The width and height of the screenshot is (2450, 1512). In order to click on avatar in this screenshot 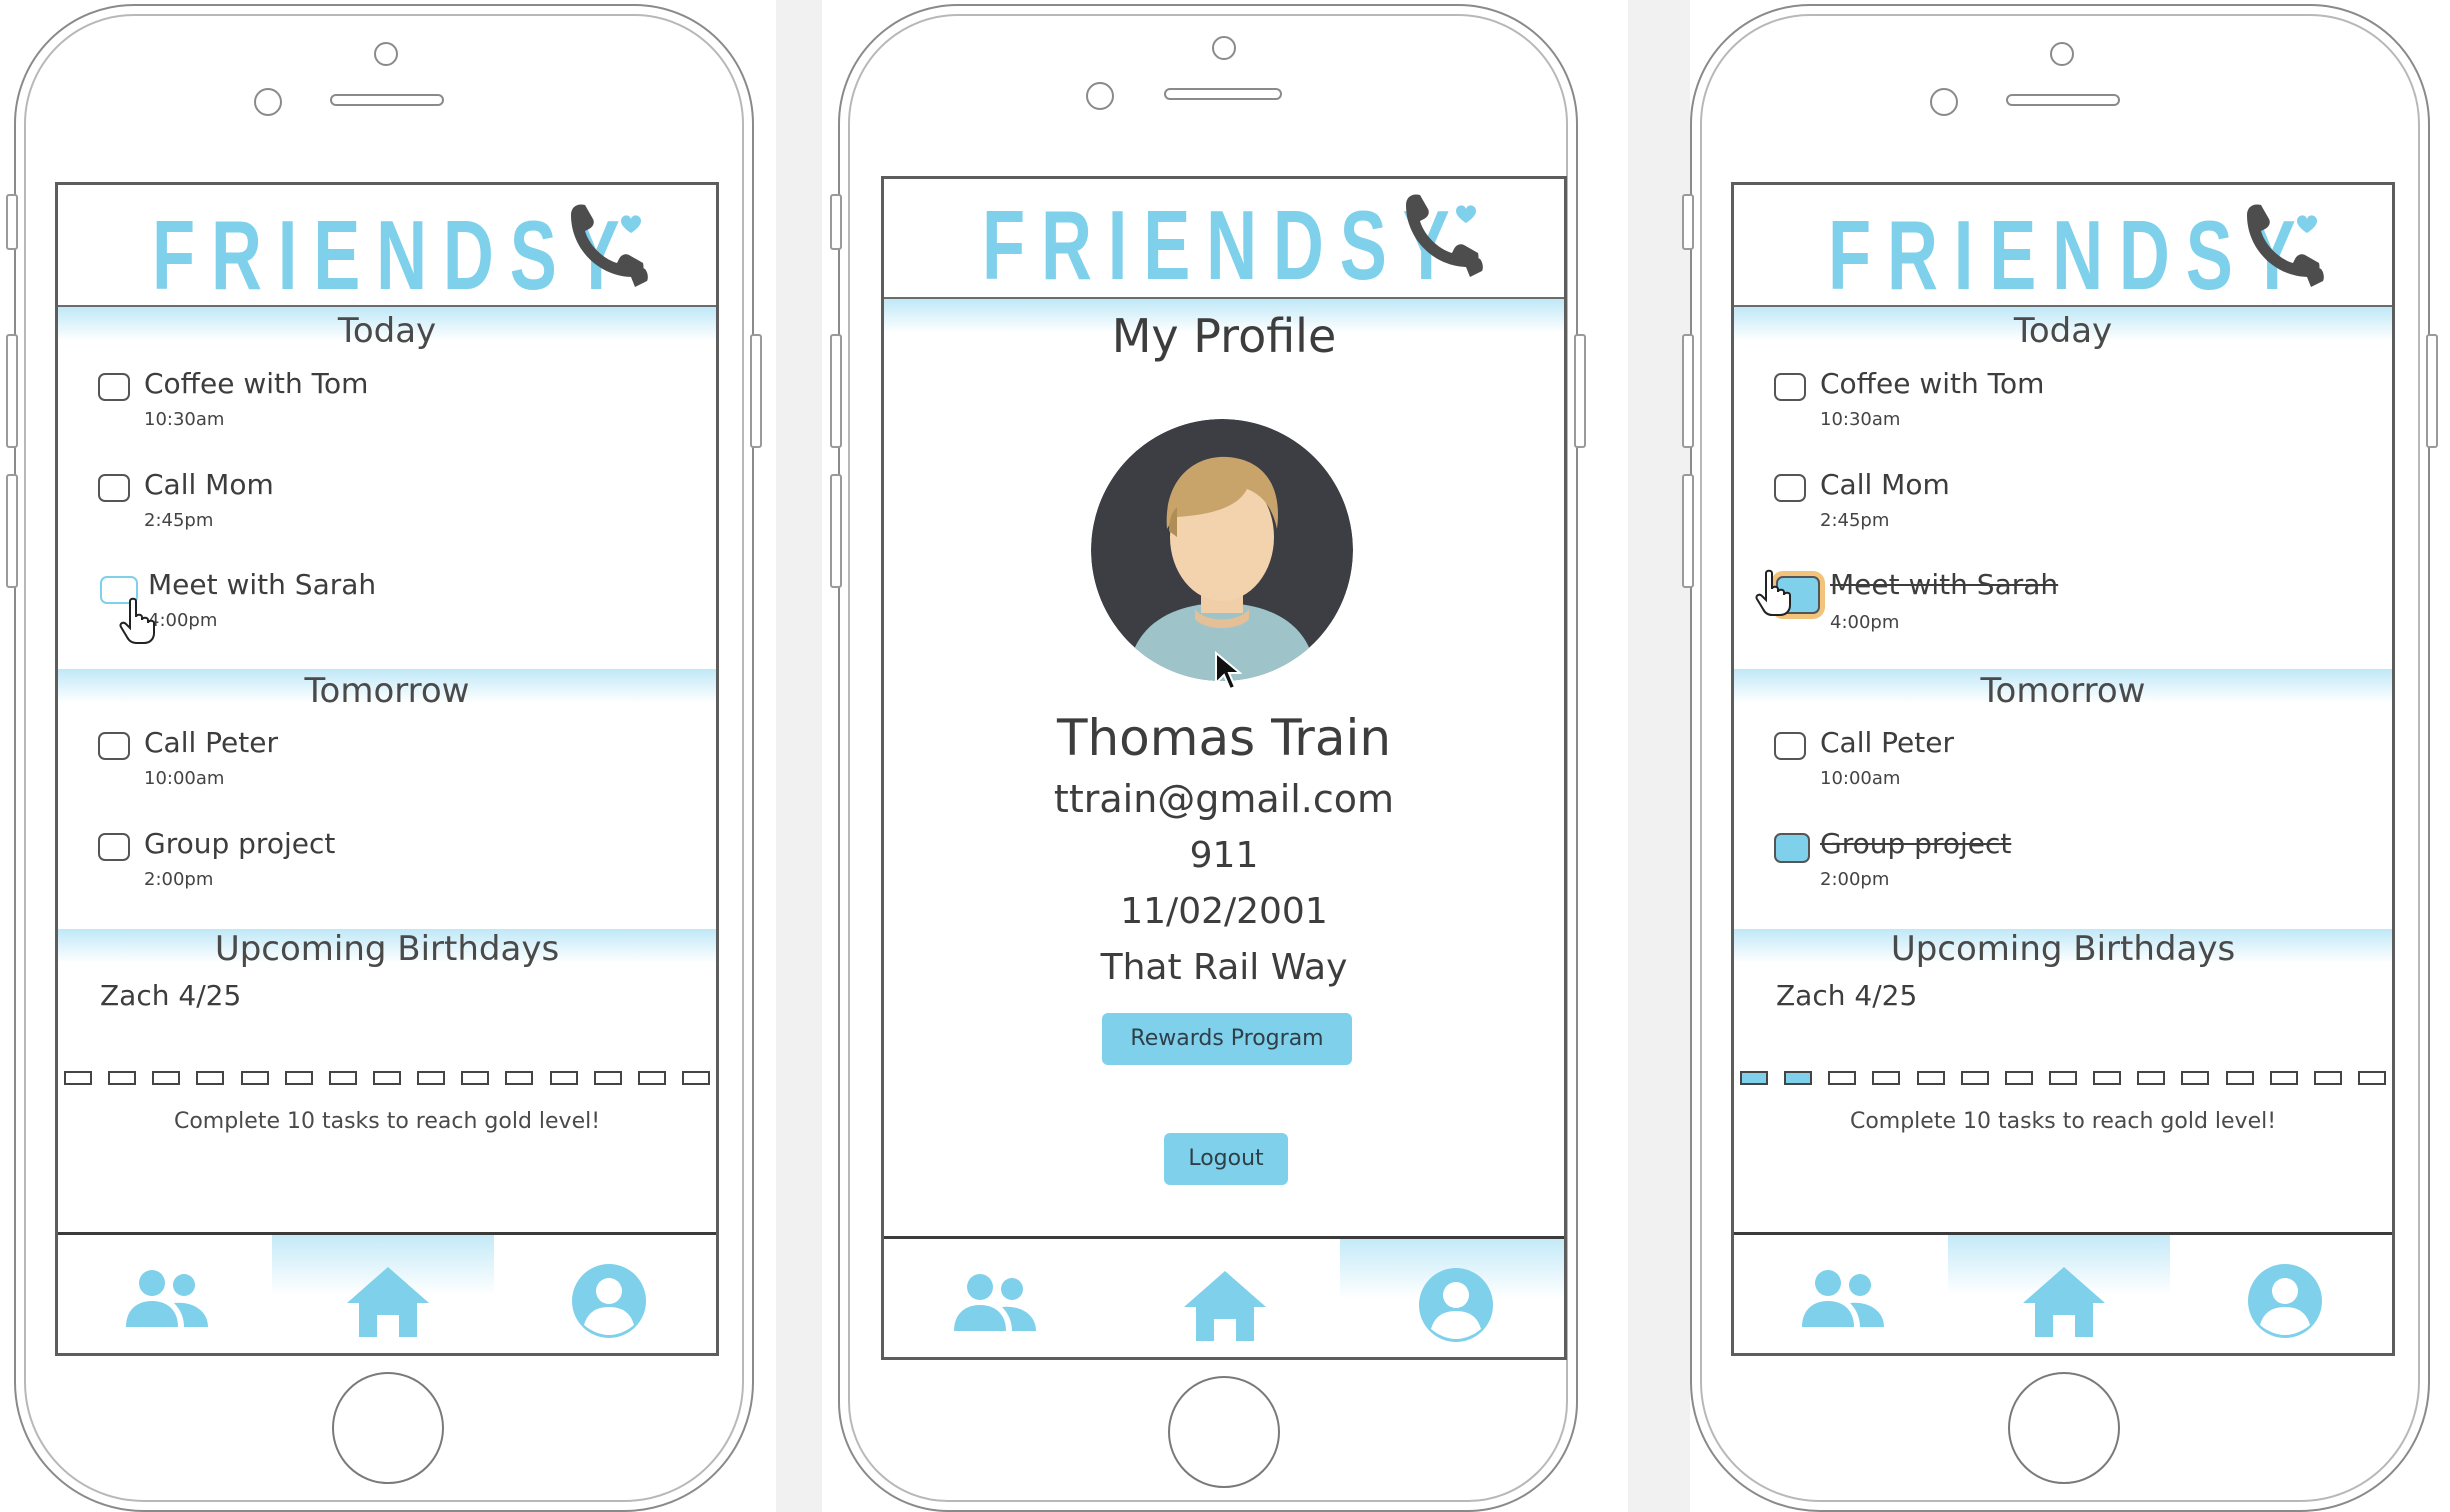, I will do `click(1222, 550)`.